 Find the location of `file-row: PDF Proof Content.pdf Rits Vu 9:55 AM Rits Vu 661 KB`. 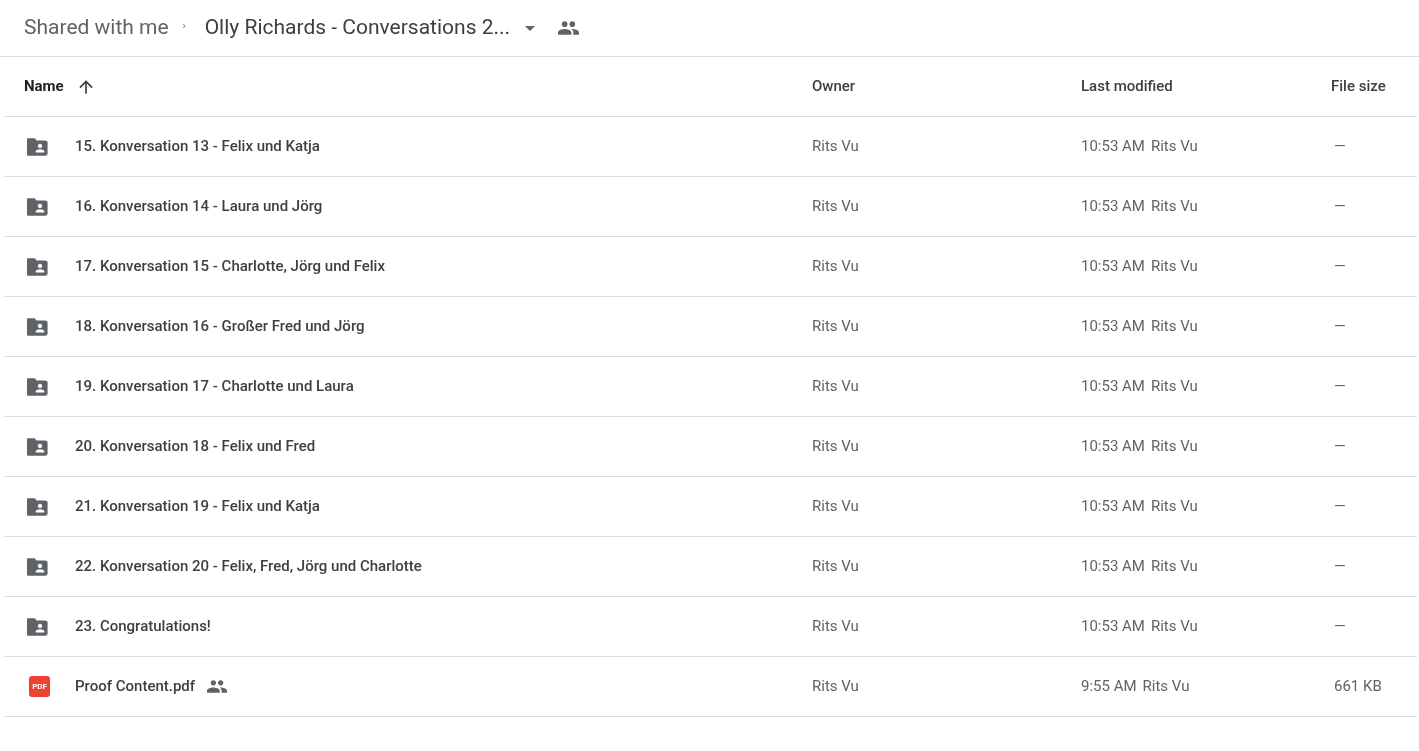

file-row: PDF Proof Content.pdf Rits Vu 9:55 AM Rits Vu 661 KB is located at coordinates (710, 687).